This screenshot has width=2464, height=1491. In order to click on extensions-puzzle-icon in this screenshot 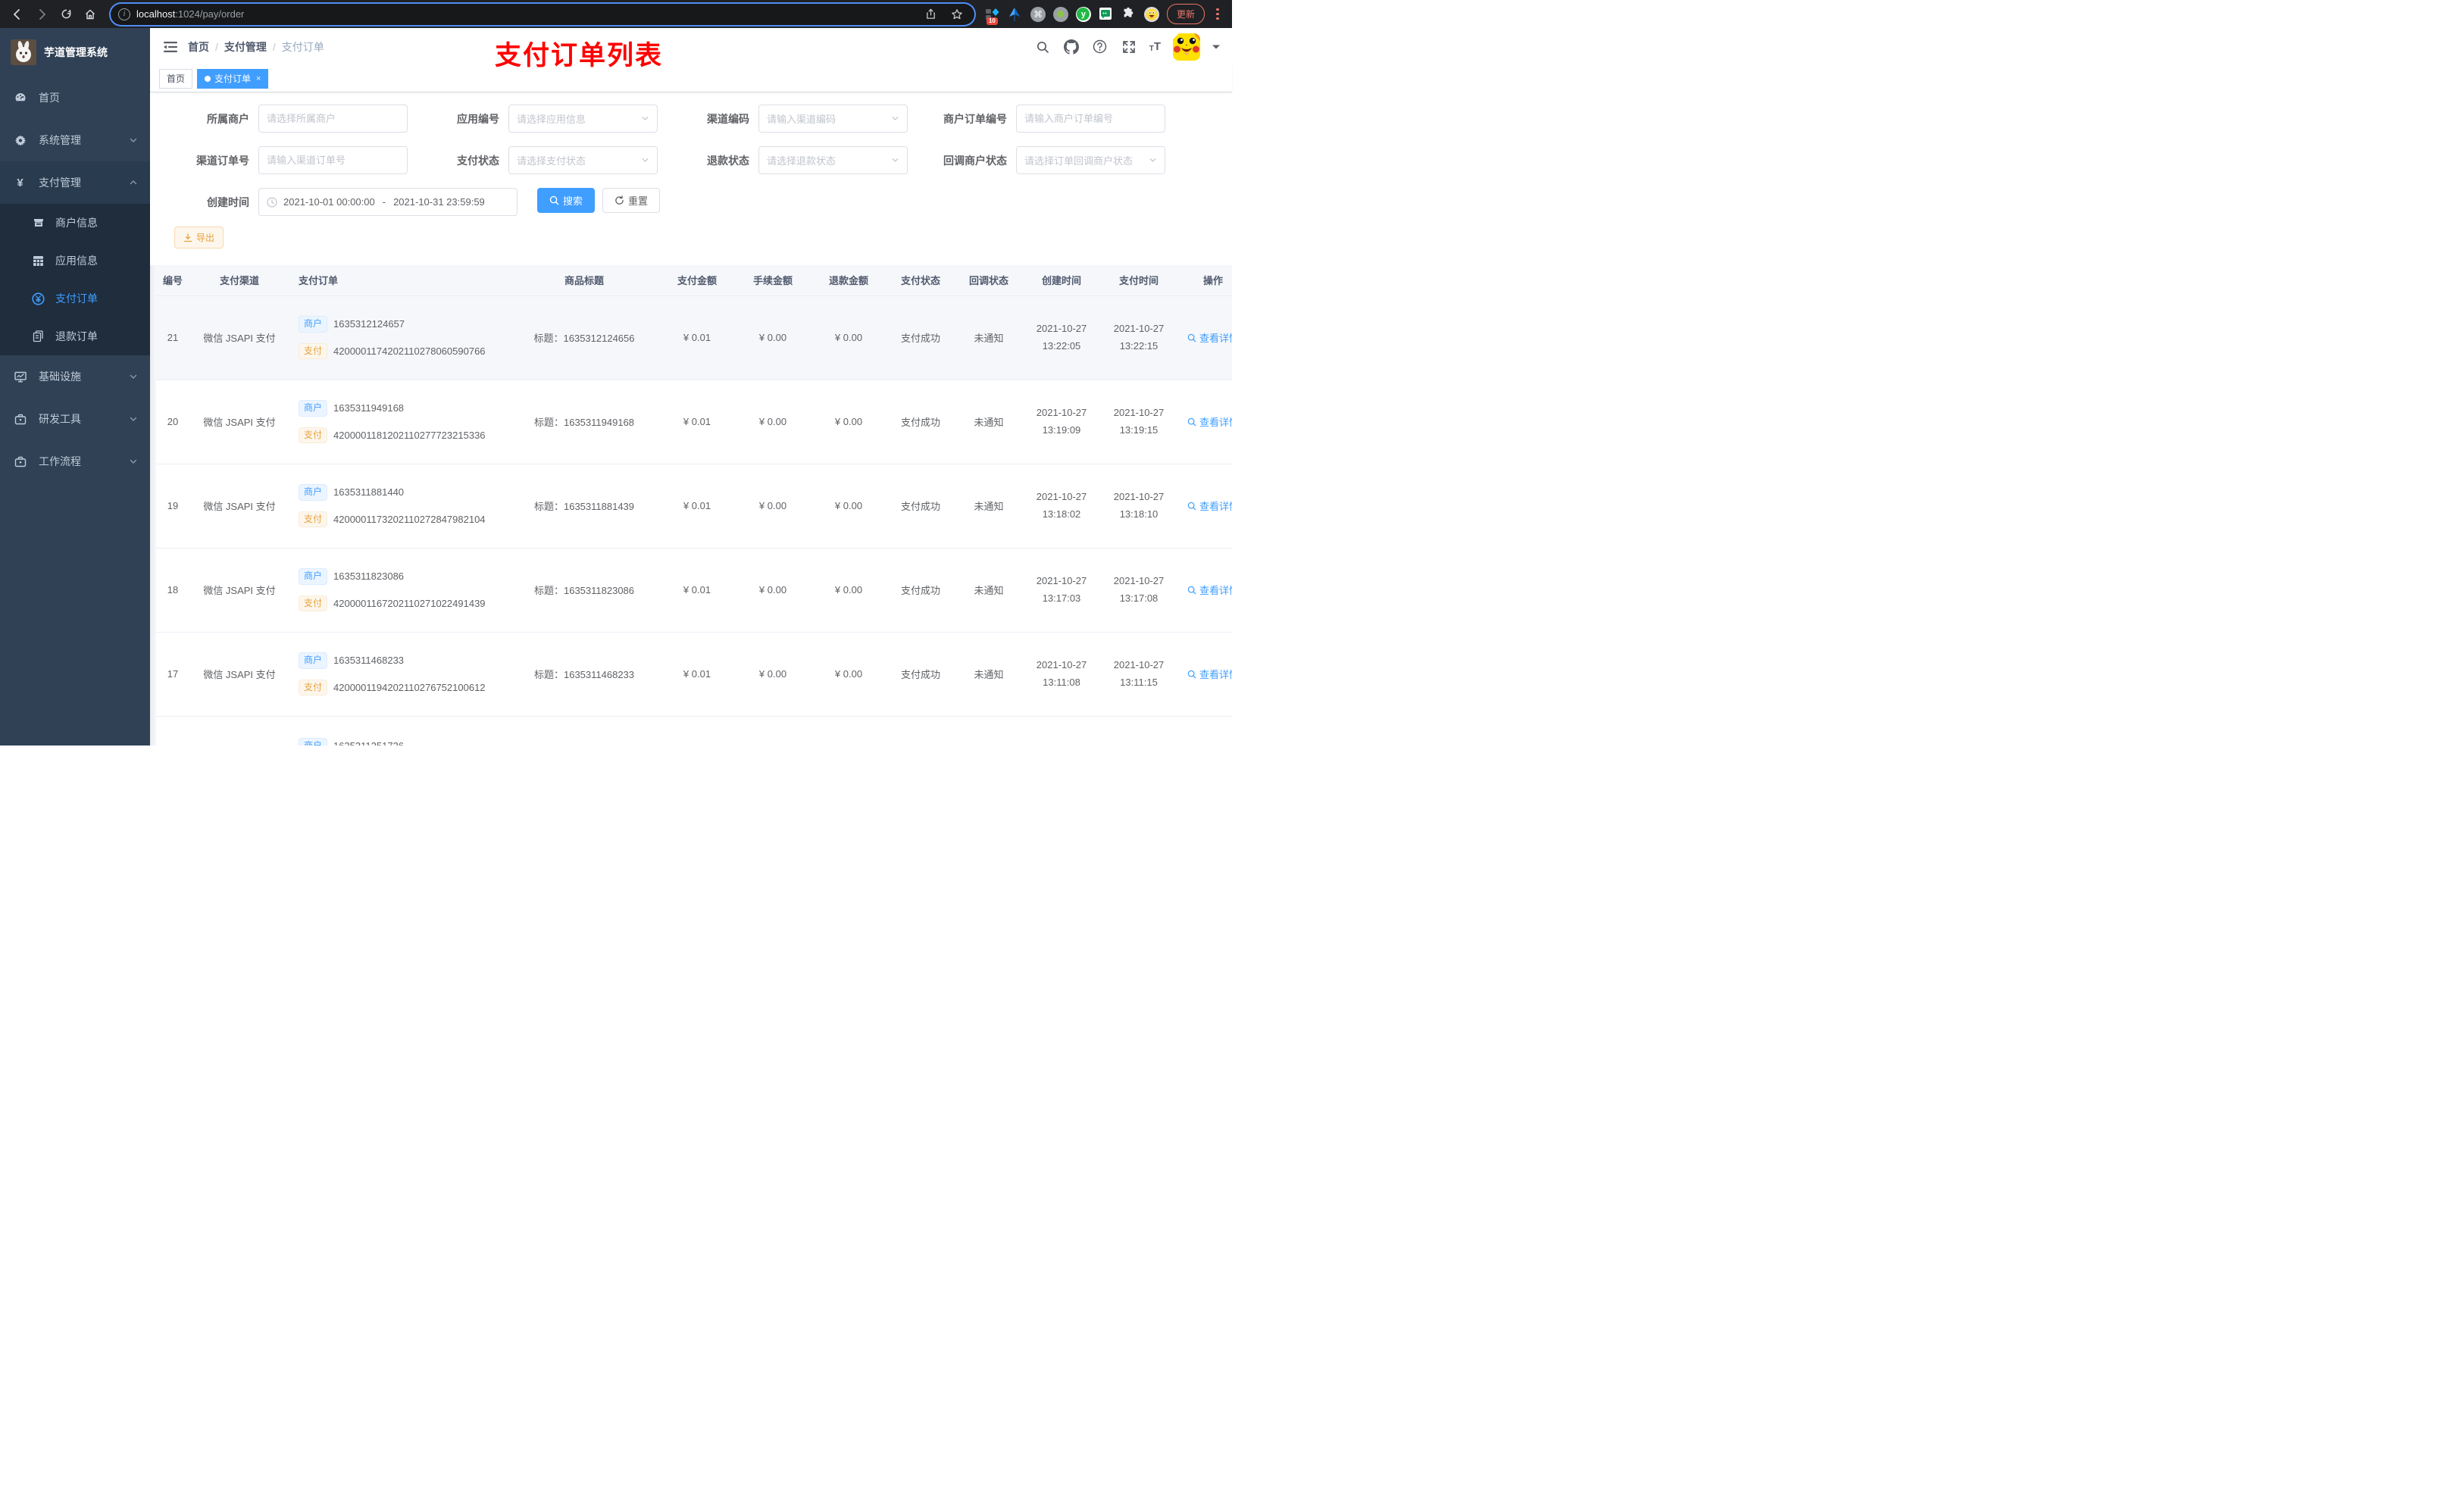, I will do `click(1129, 14)`.